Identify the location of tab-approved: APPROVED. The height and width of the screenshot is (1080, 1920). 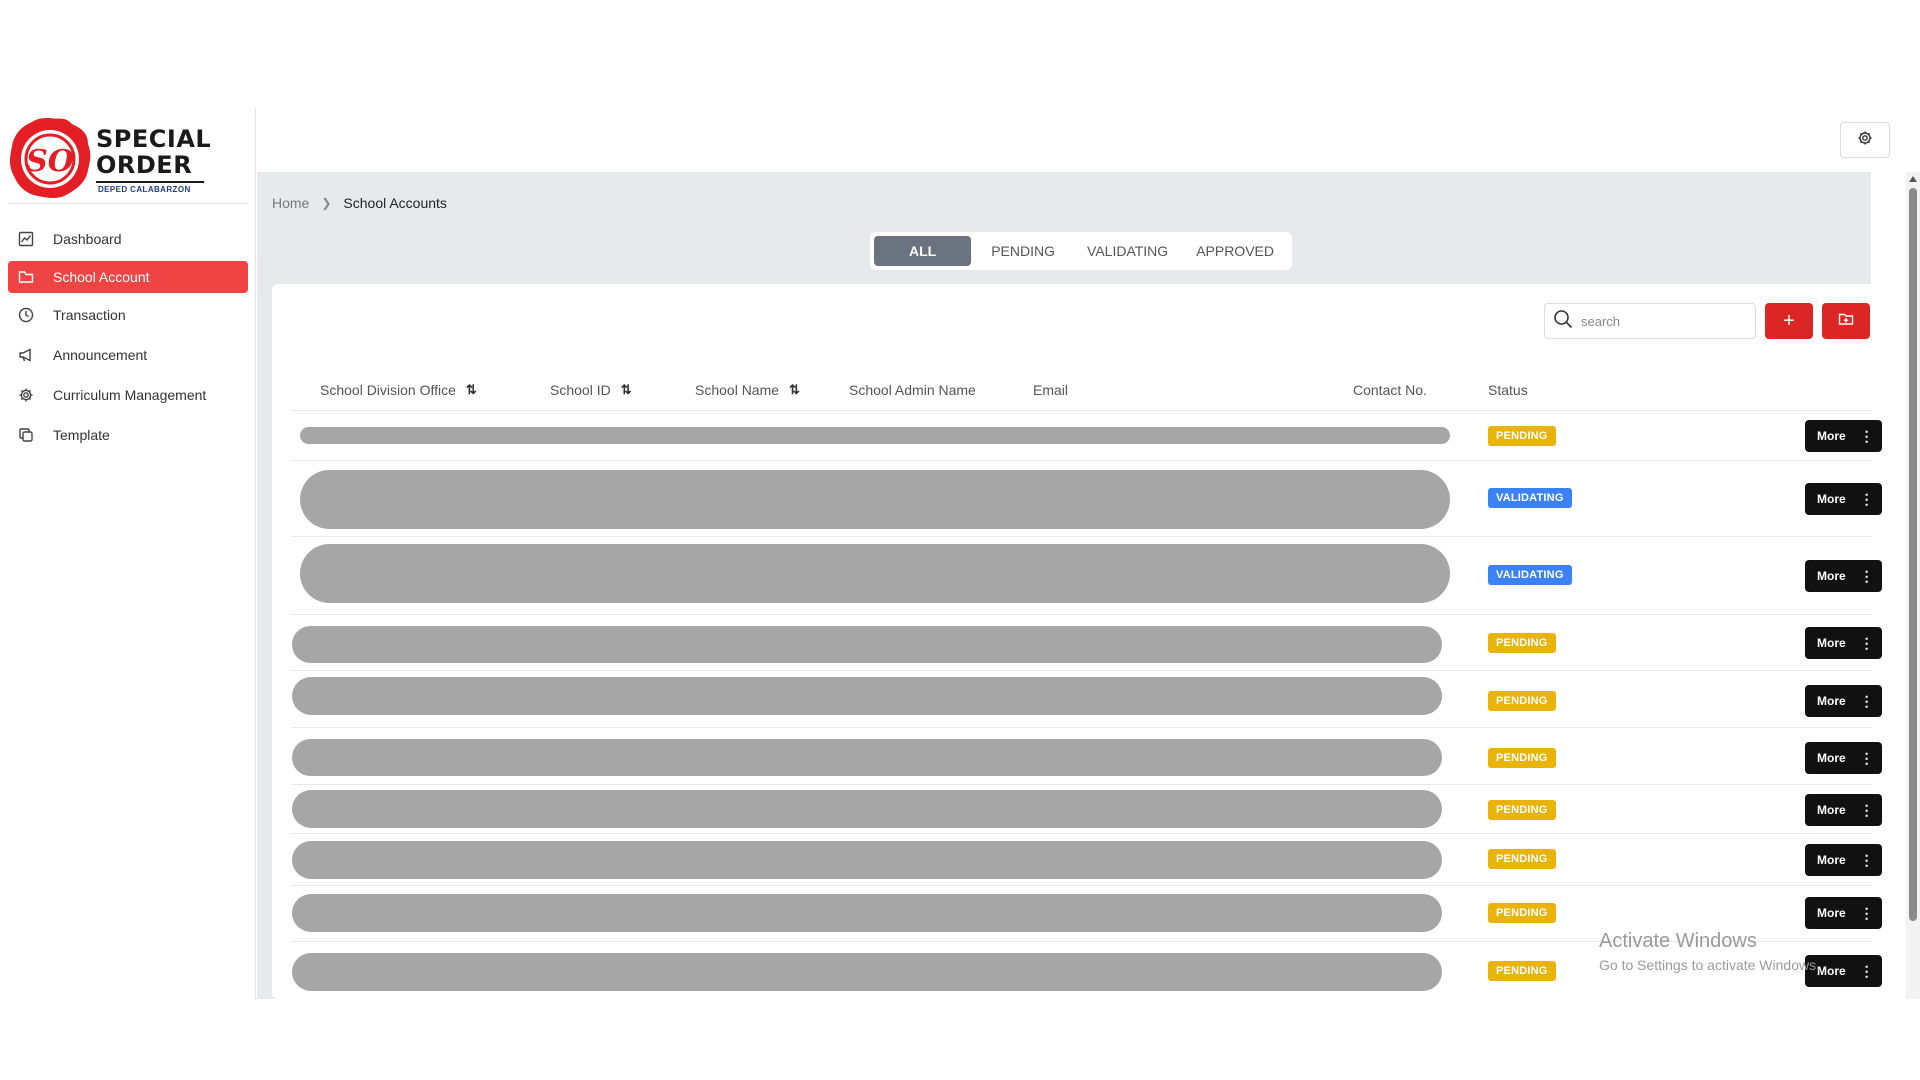
(1235, 251).